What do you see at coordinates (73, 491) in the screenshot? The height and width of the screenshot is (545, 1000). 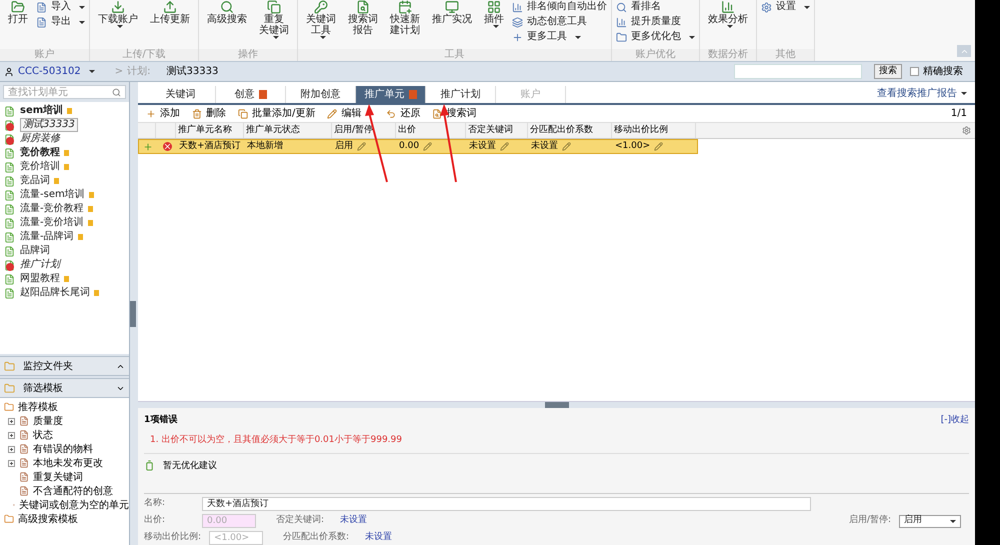 I see `template-name: 不含通配符的创意` at bounding box center [73, 491].